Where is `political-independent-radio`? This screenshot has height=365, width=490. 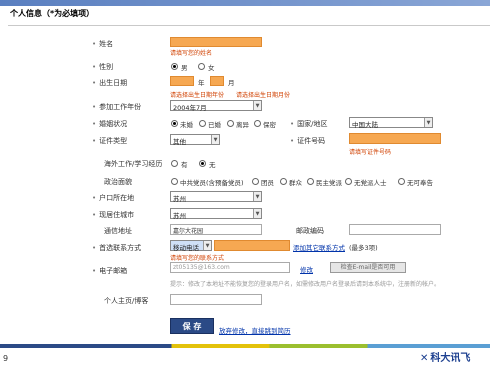
political-independent-radio is located at coordinates (348, 181).